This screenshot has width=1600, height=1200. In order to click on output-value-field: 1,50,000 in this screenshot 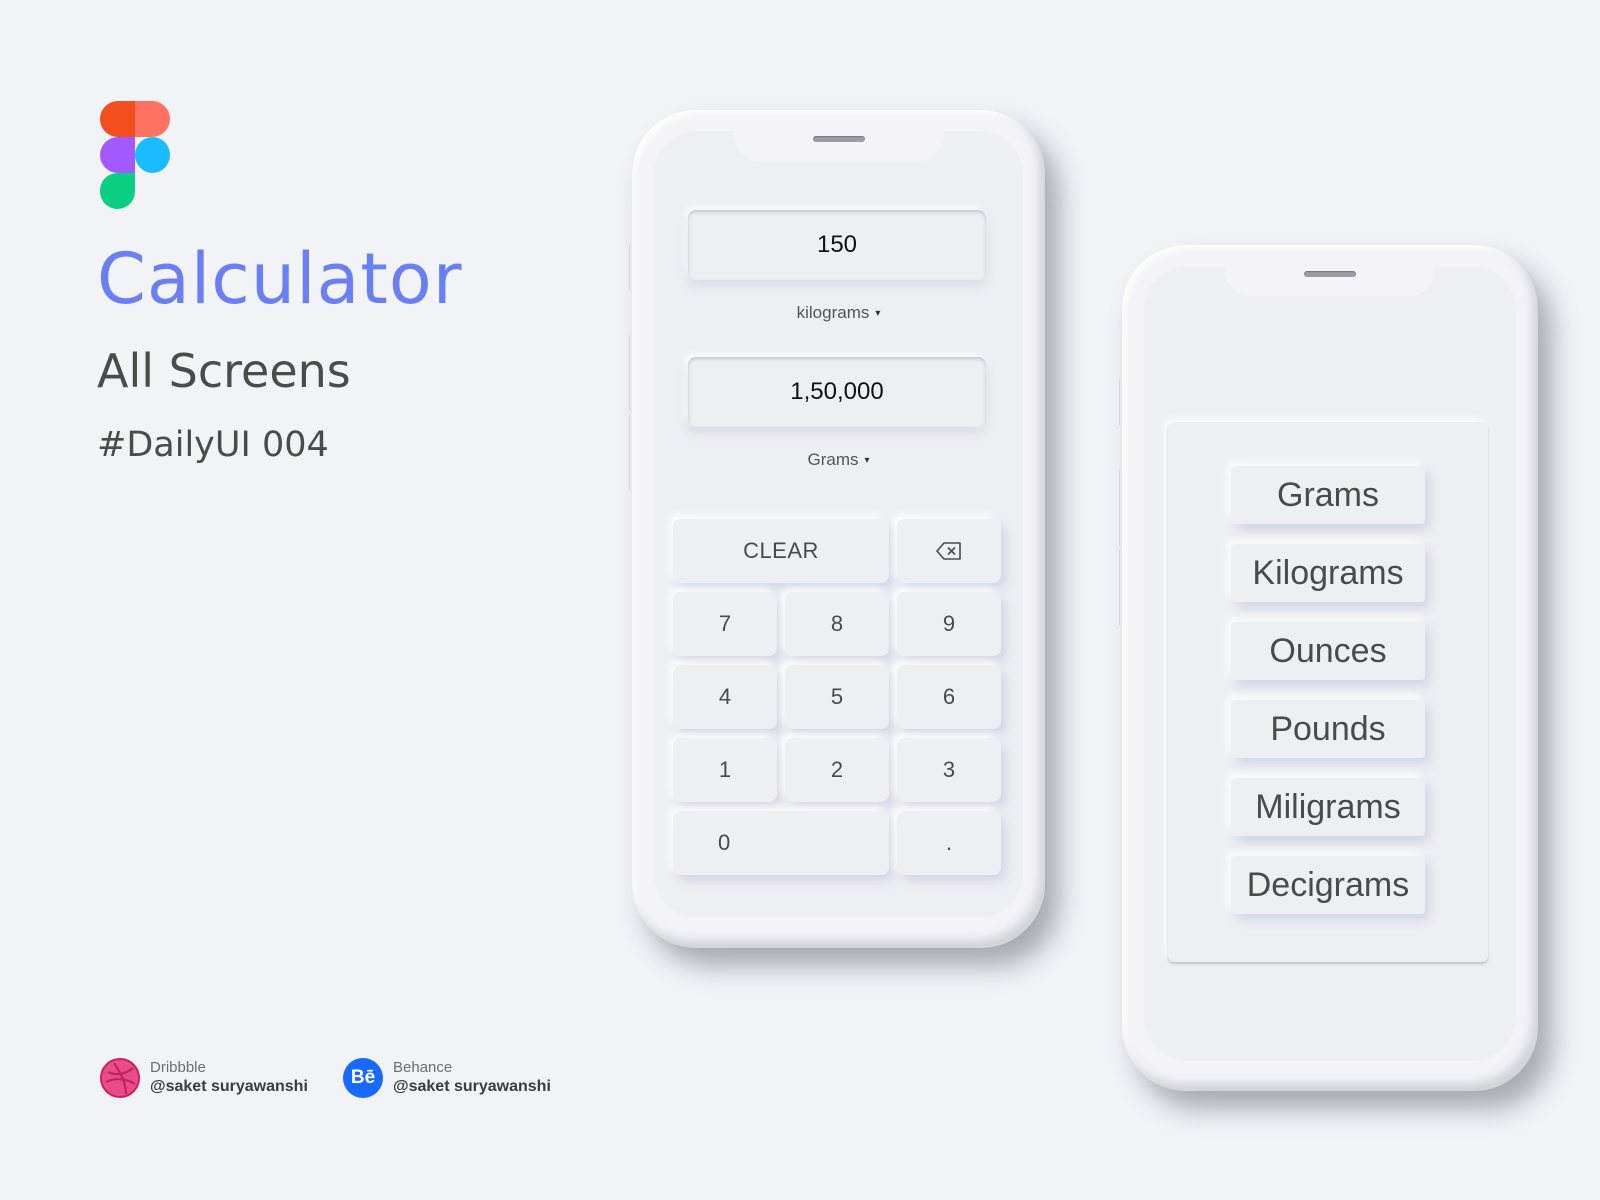, I will do `click(837, 392)`.